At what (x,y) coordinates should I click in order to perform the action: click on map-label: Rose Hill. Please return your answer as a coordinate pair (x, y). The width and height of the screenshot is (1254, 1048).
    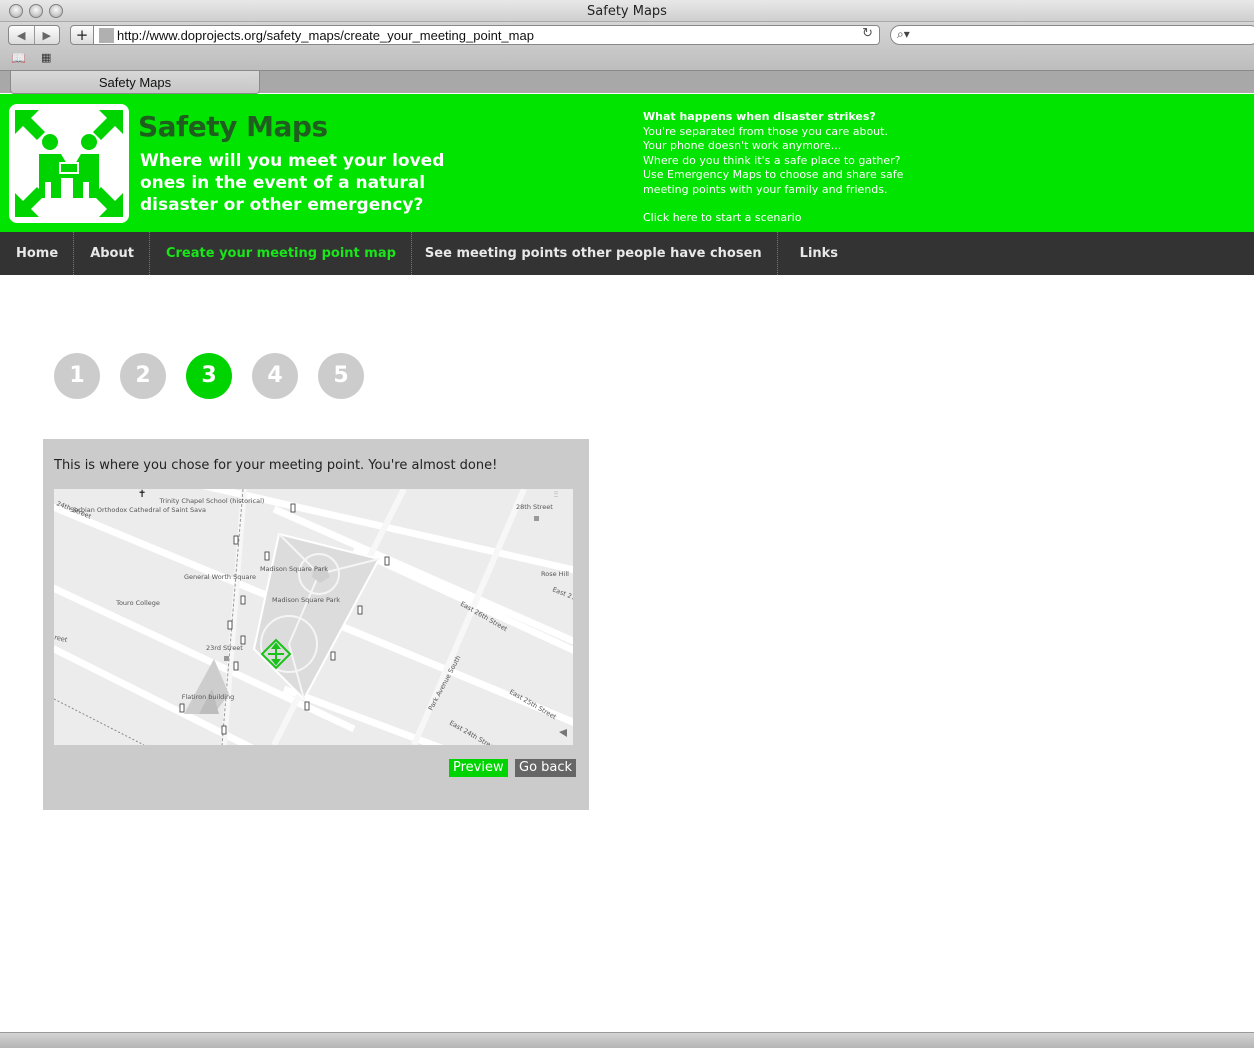
    Looking at the image, I should click on (555, 574).